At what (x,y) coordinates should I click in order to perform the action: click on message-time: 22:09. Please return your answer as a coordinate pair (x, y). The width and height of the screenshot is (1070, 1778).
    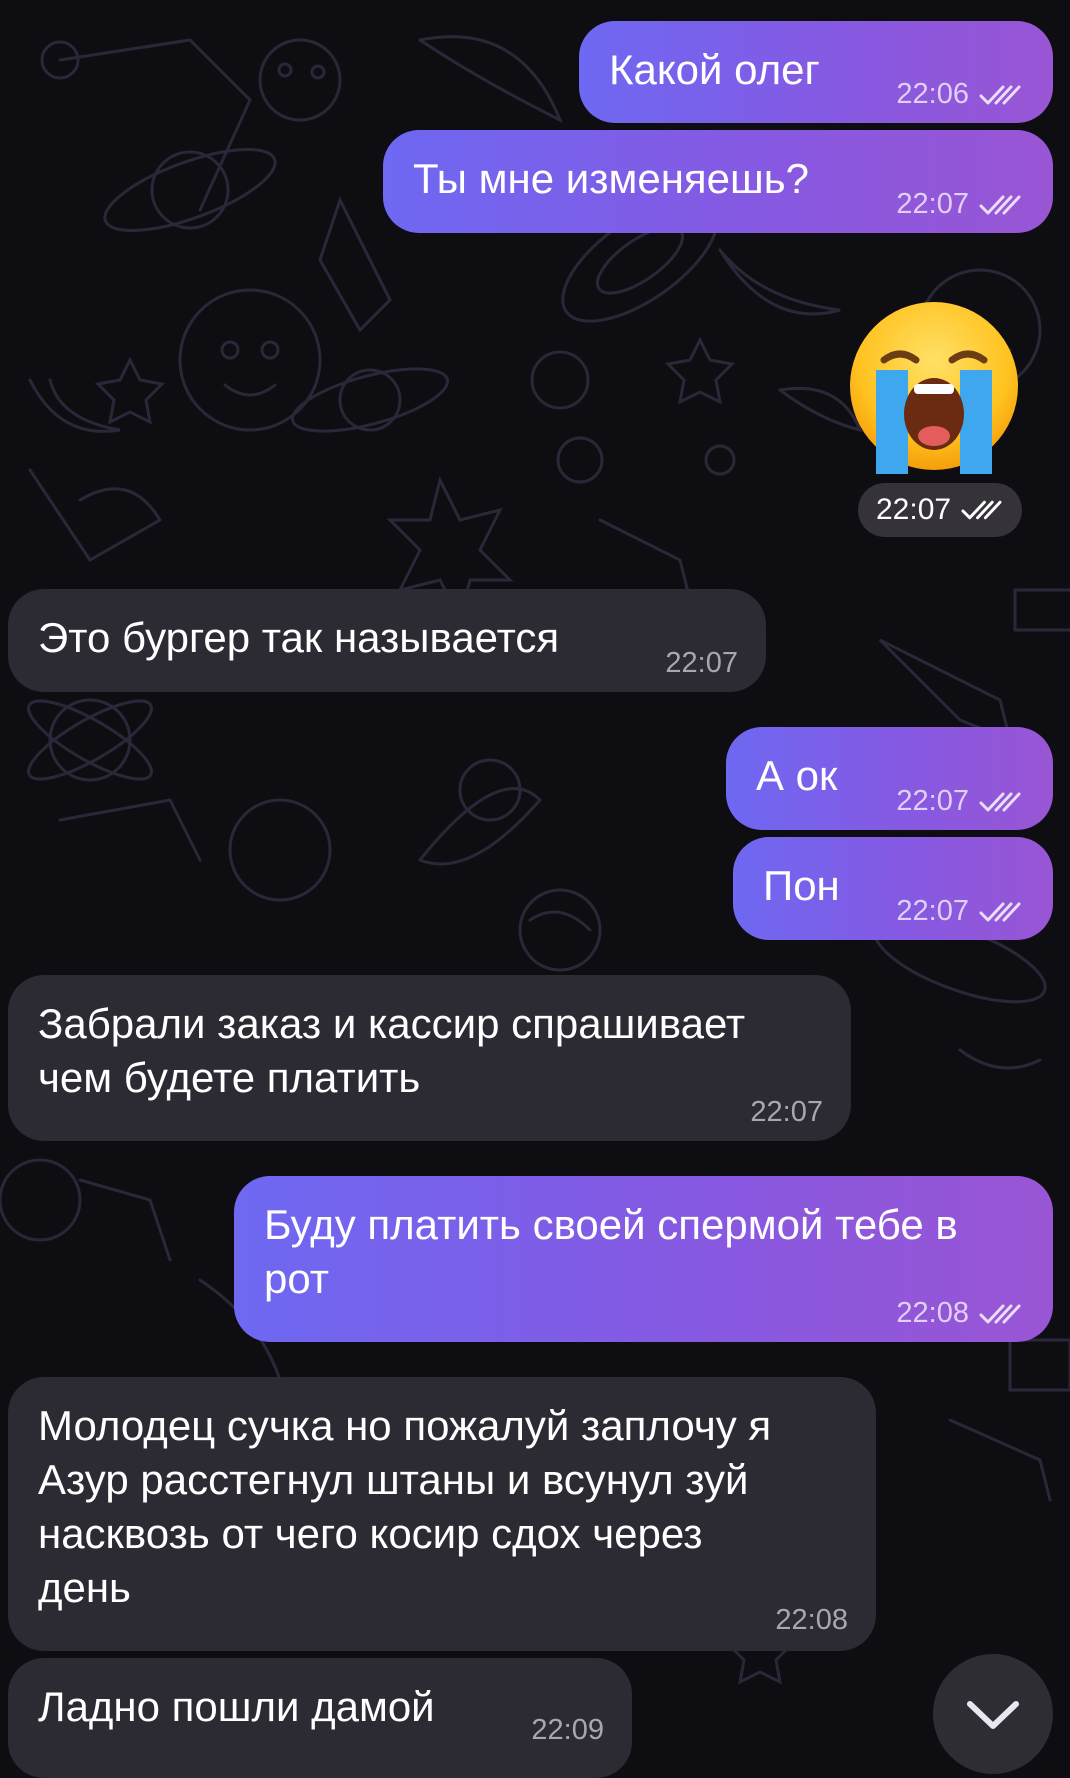
    Looking at the image, I should click on (567, 1730).